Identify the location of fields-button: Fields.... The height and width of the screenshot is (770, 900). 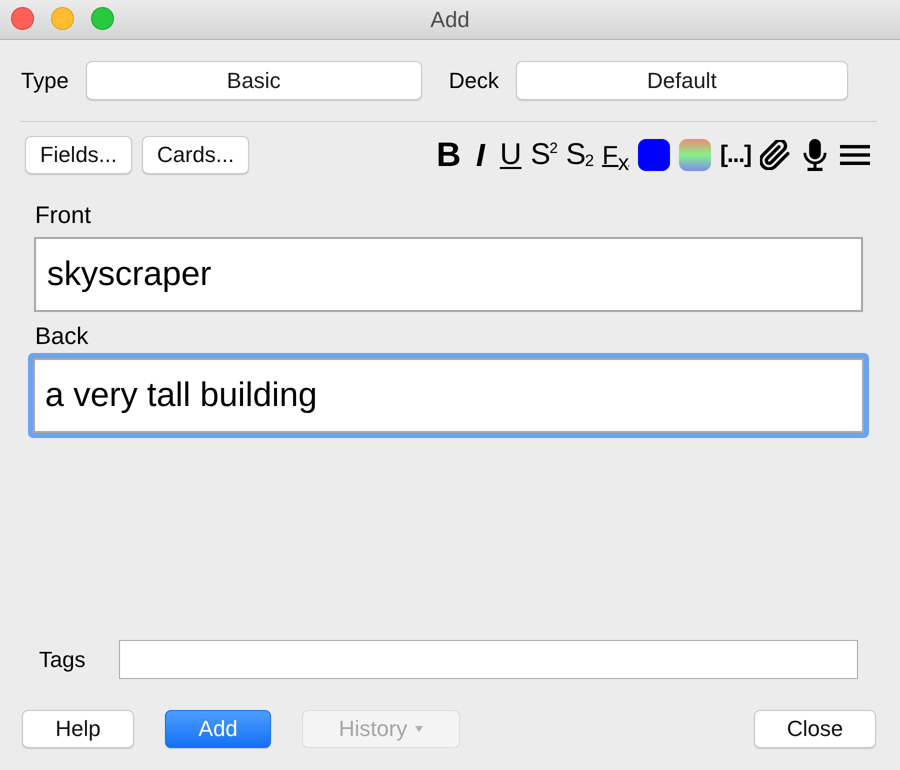
(78, 155).